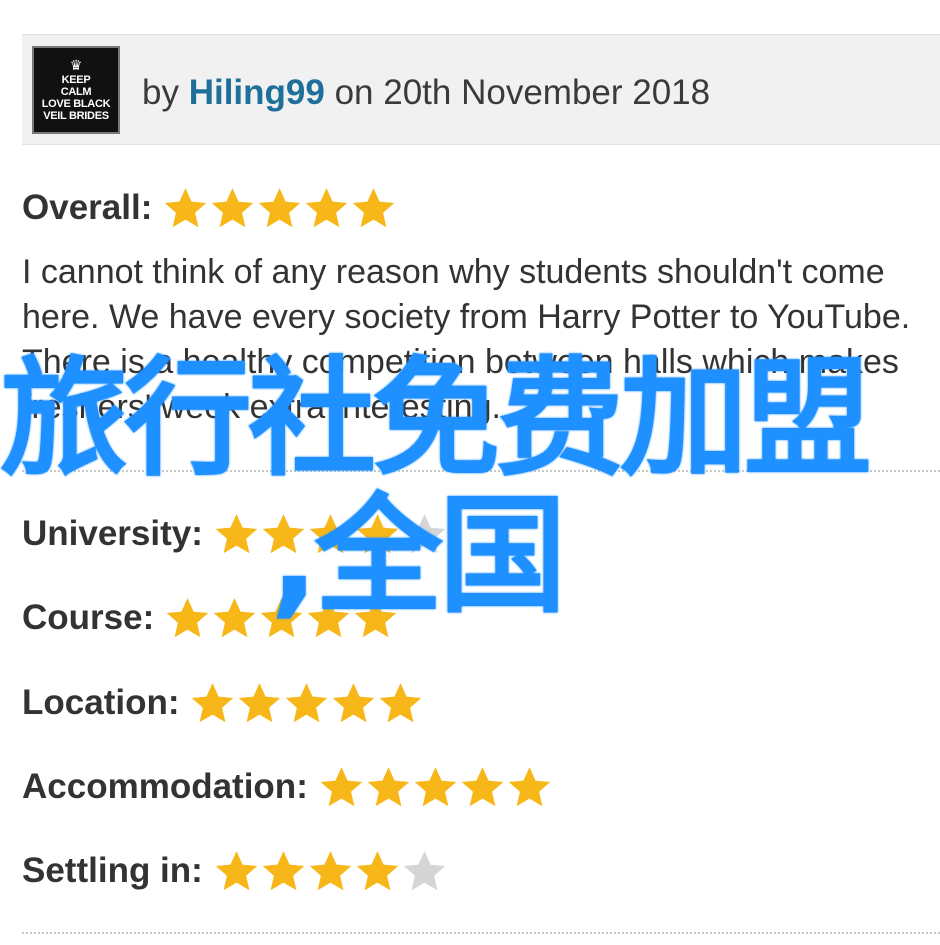 The height and width of the screenshot is (945, 940). I want to click on rating-label: Course:, so click(88, 617).